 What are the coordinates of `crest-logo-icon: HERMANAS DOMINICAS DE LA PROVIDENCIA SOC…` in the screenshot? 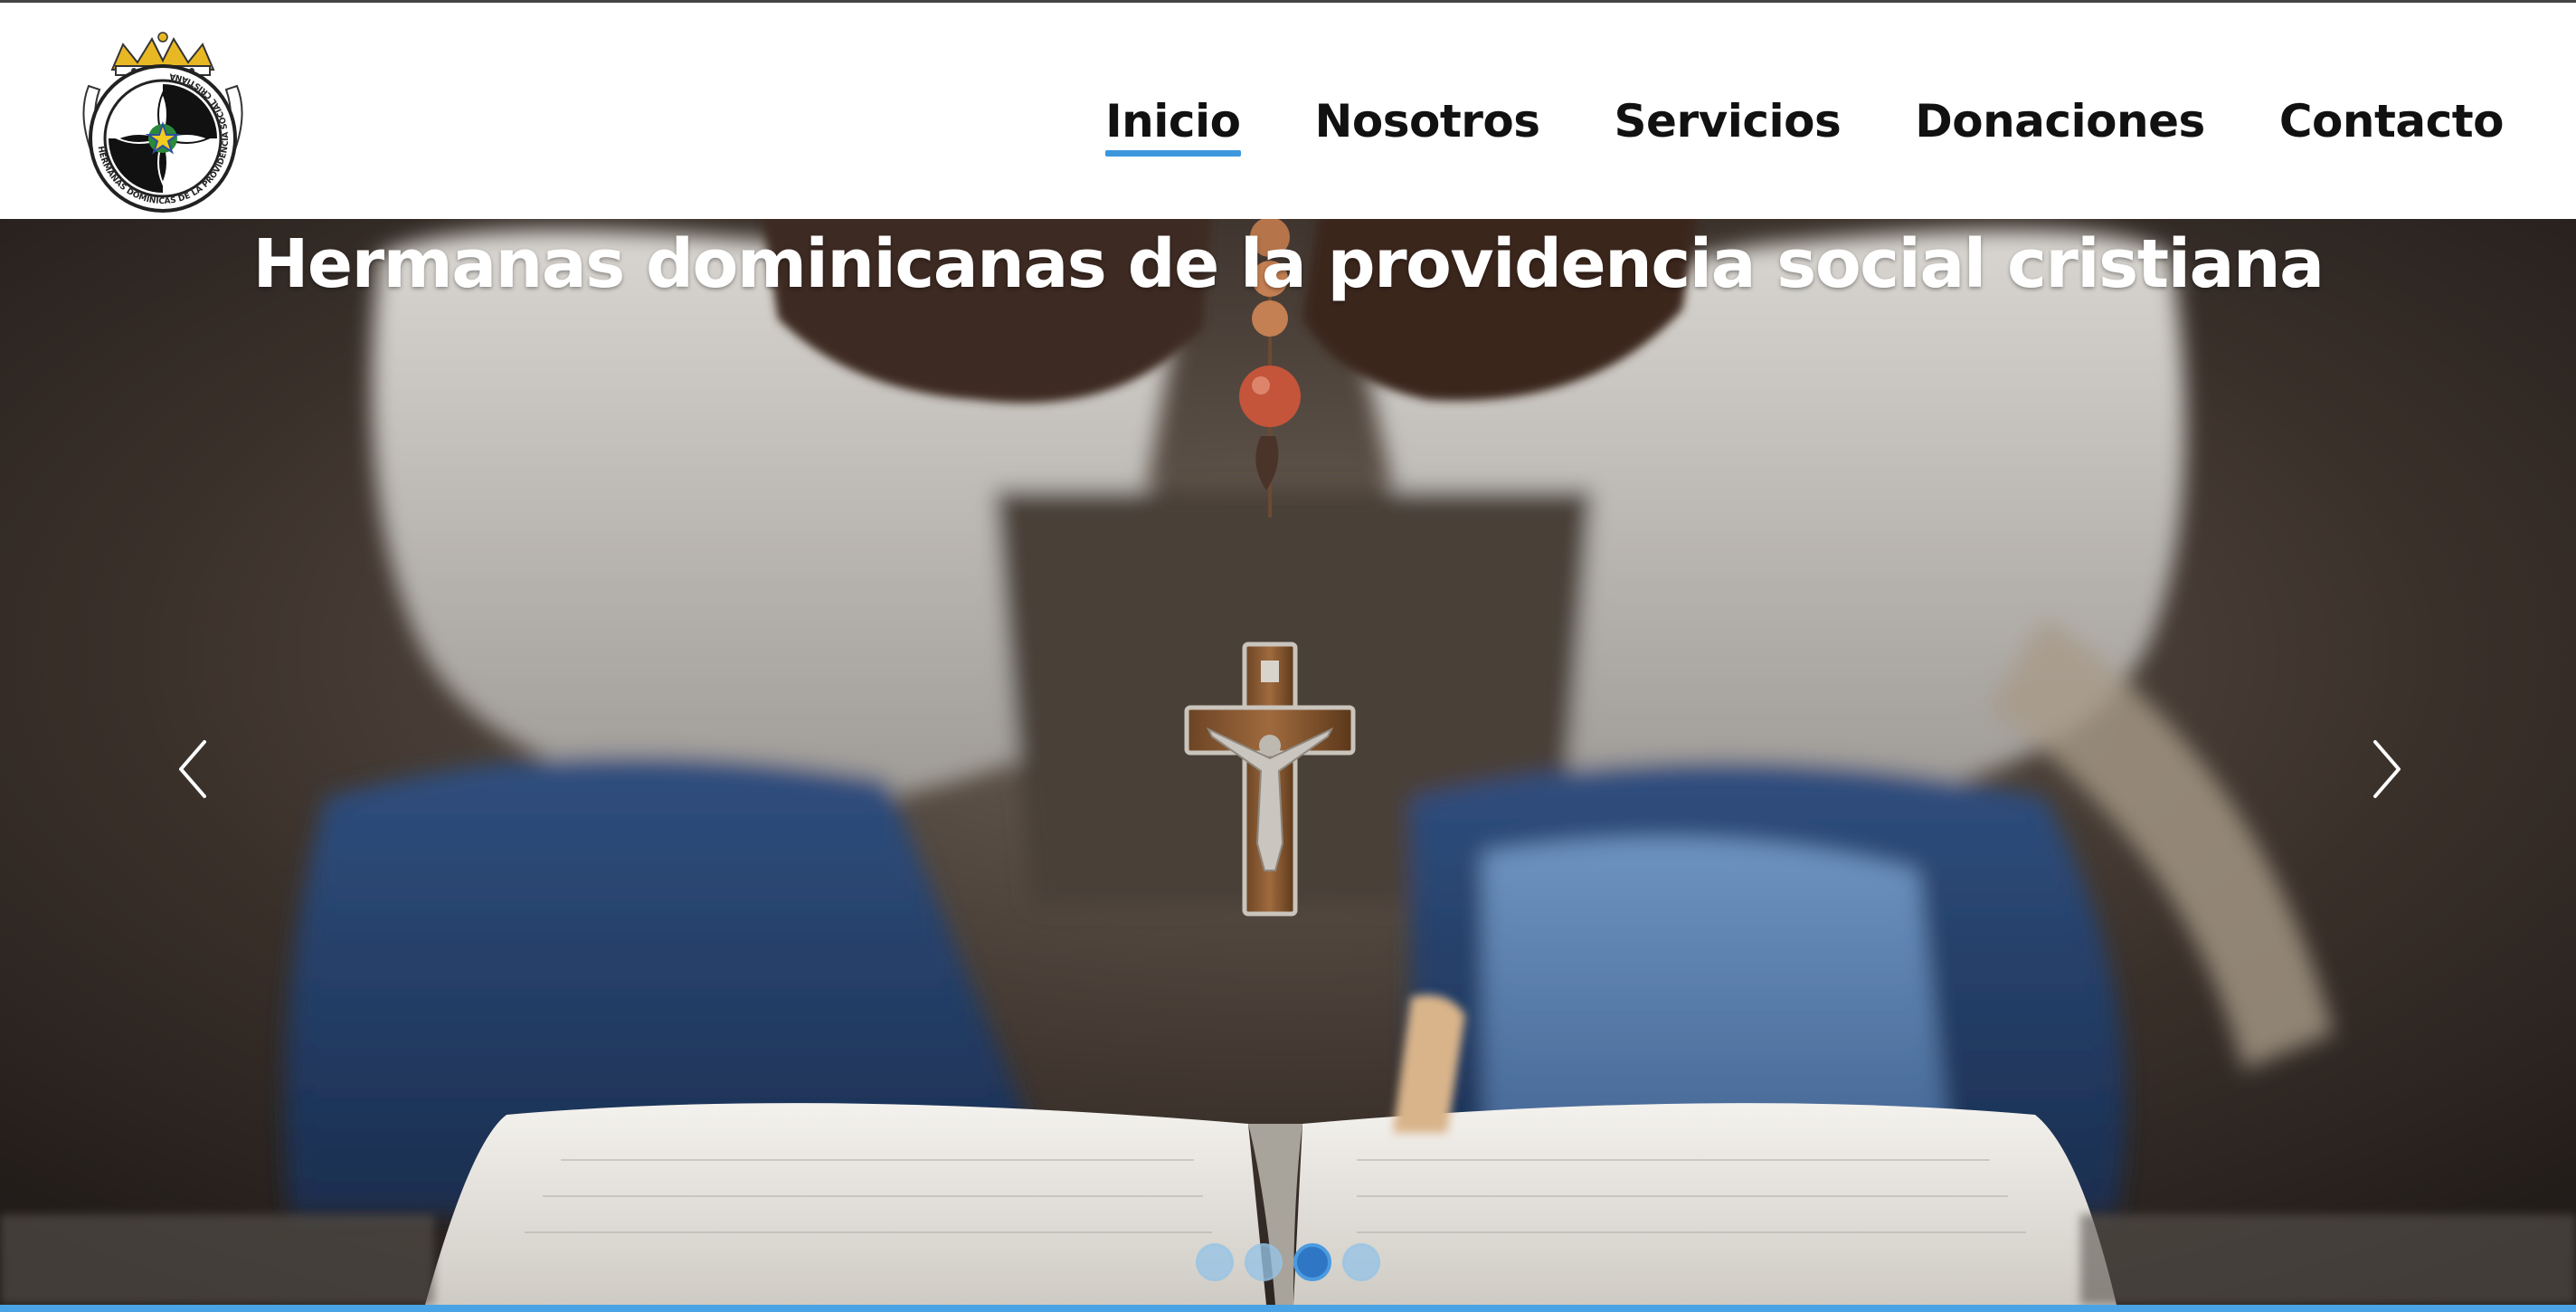 It's located at (162, 122).